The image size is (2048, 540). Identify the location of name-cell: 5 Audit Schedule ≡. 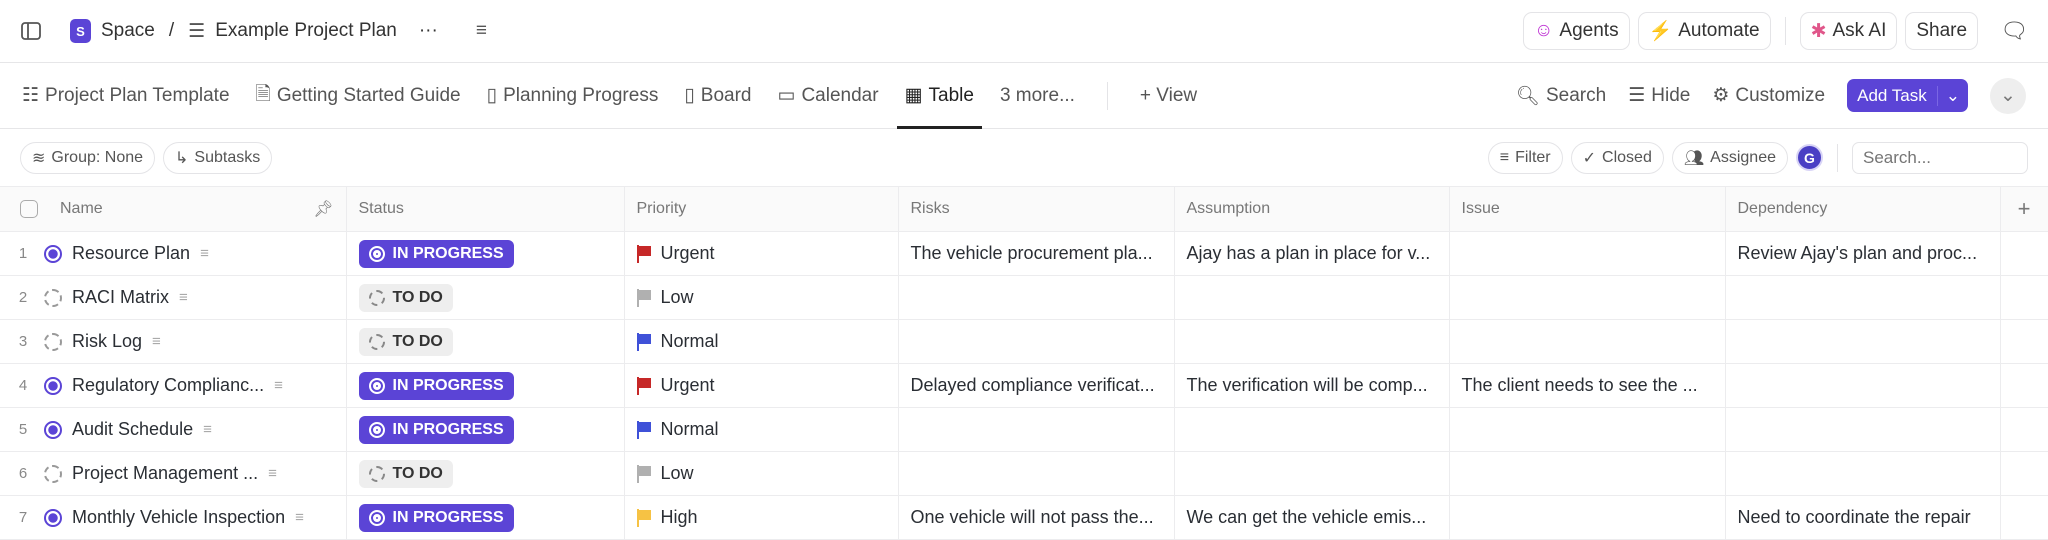
(173, 429).